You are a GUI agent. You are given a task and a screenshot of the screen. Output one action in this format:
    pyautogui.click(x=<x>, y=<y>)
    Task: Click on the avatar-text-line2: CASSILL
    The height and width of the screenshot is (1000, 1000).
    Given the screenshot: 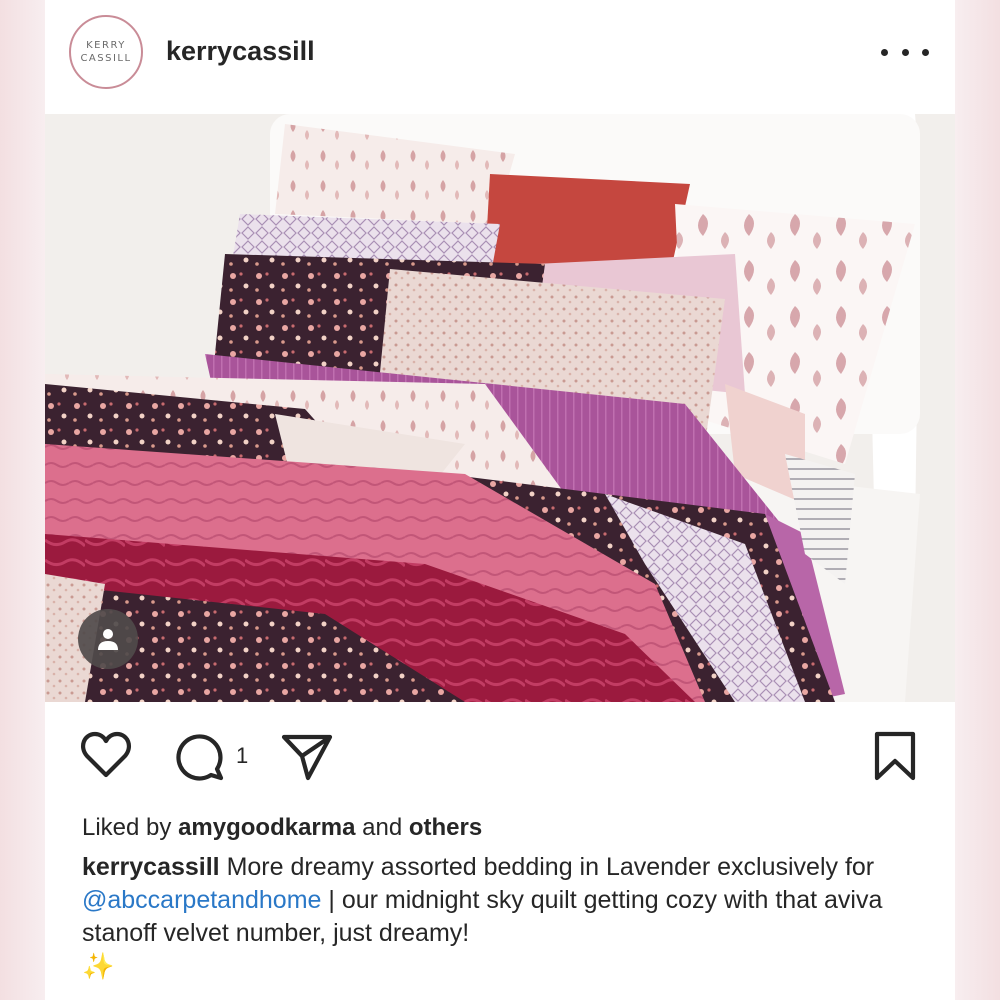 What is the action you would take?
    pyautogui.click(x=106, y=58)
    